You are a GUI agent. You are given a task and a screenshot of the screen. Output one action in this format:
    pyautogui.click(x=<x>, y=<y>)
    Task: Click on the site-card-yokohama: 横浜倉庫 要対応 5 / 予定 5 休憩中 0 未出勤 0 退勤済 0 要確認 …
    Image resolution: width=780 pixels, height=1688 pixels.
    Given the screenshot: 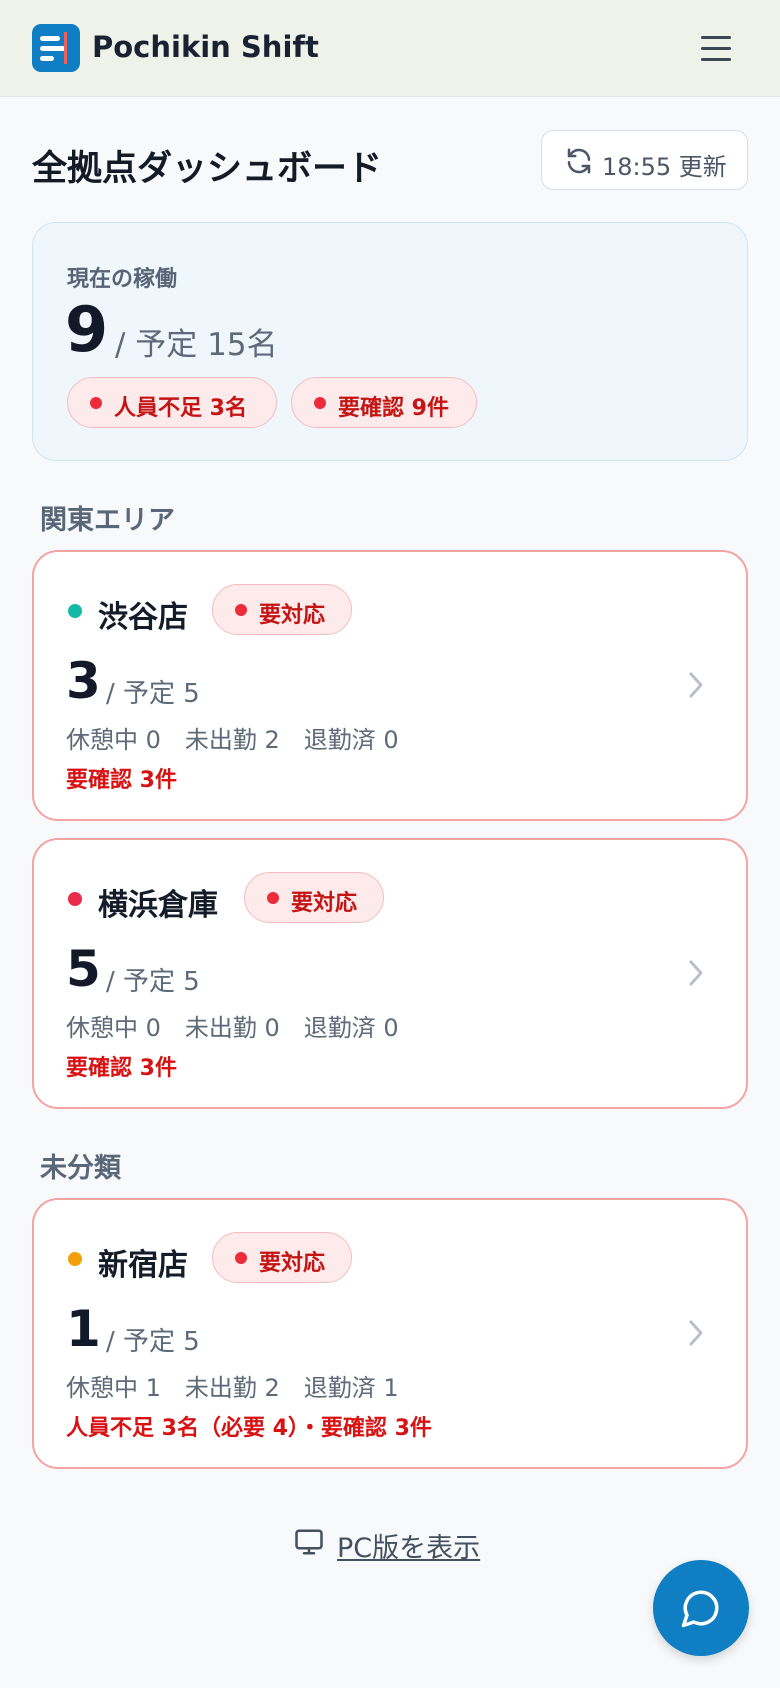 What is the action you would take?
    pyautogui.click(x=390, y=973)
    